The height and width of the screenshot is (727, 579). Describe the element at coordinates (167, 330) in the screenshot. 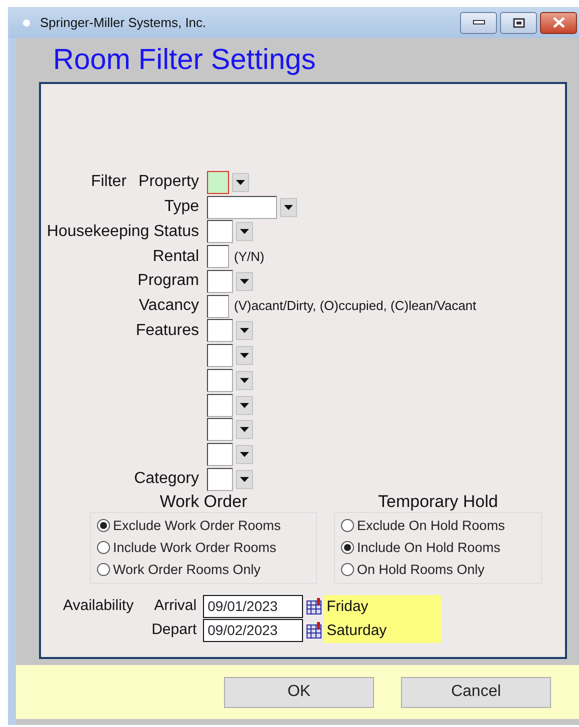

I see `field-label: Features` at that location.